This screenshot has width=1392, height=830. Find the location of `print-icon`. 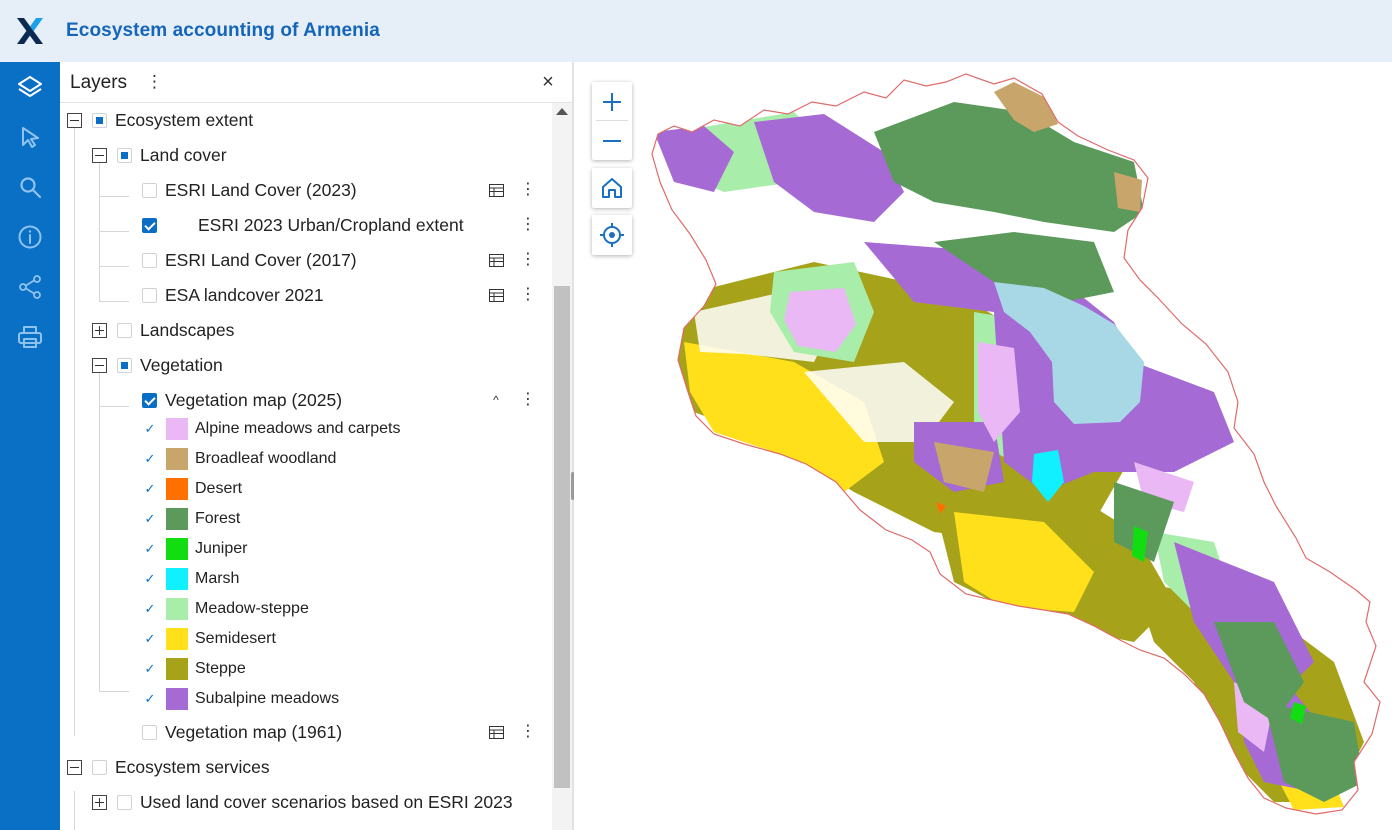

print-icon is located at coordinates (30, 337).